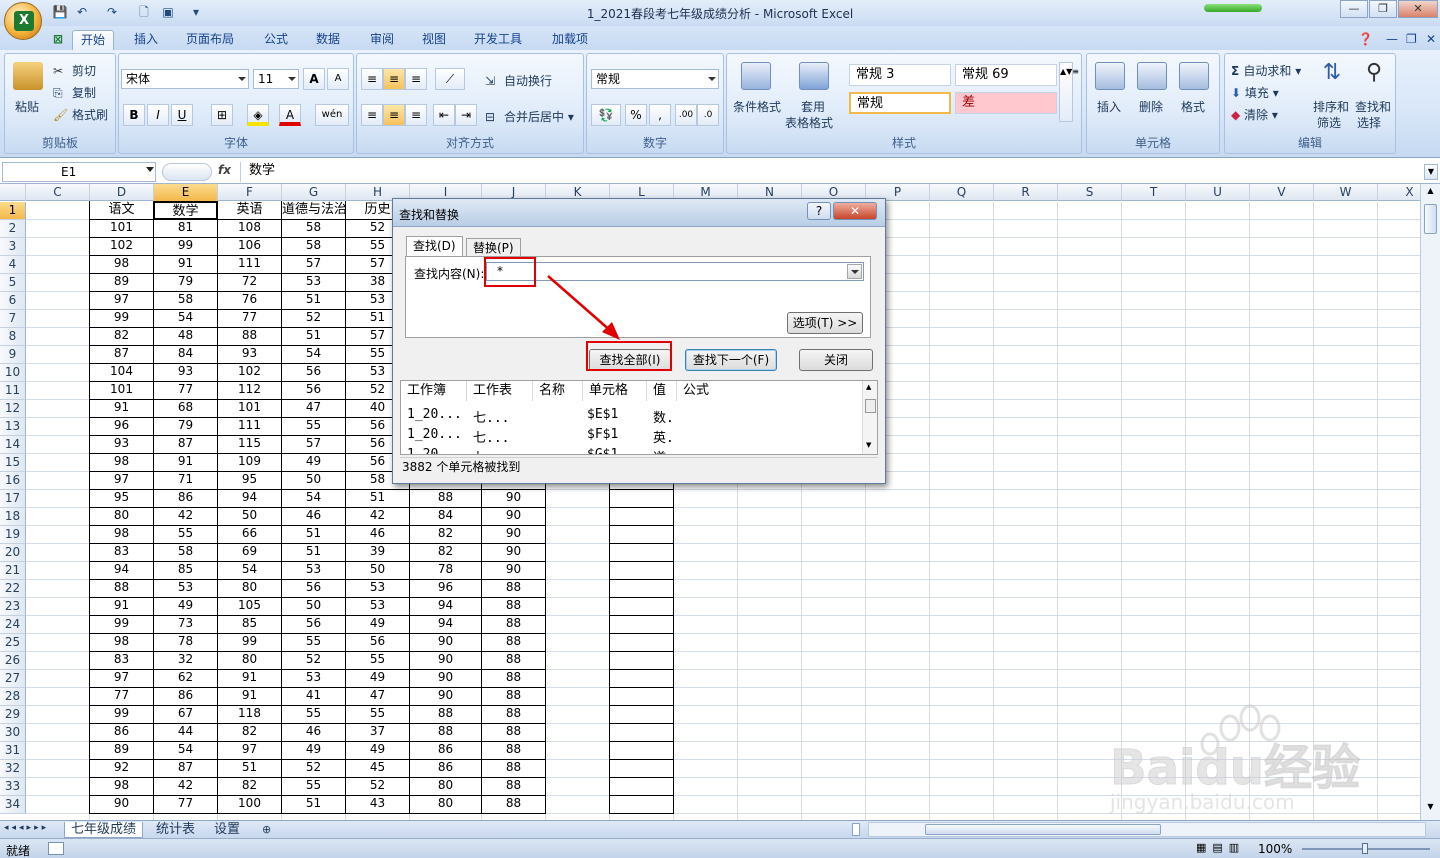 This screenshot has width=1440, height=858. I want to click on find-select-button: 查找和, so click(1373, 106).